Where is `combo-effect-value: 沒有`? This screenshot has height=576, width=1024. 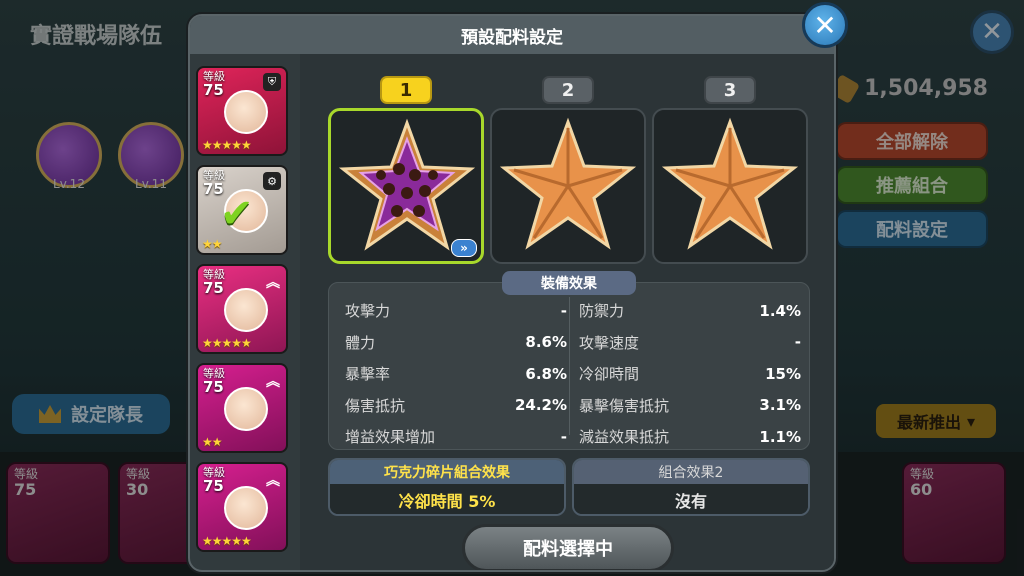 combo-effect-value: 沒有 is located at coordinates (691, 499).